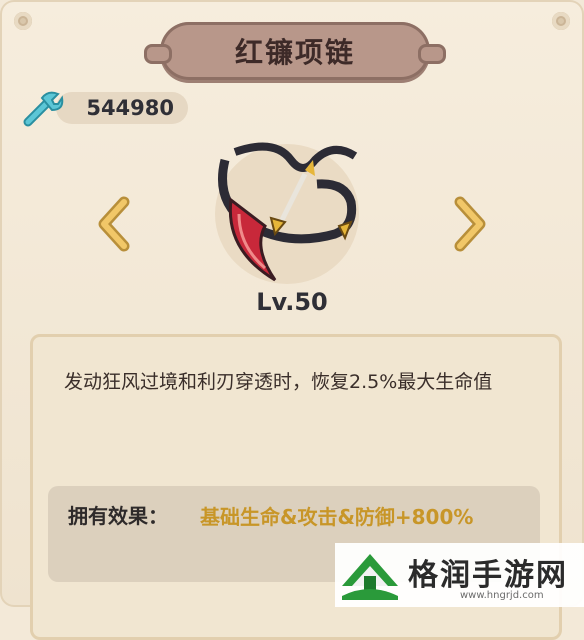  I want to click on currency-display: 544980, so click(122, 108).